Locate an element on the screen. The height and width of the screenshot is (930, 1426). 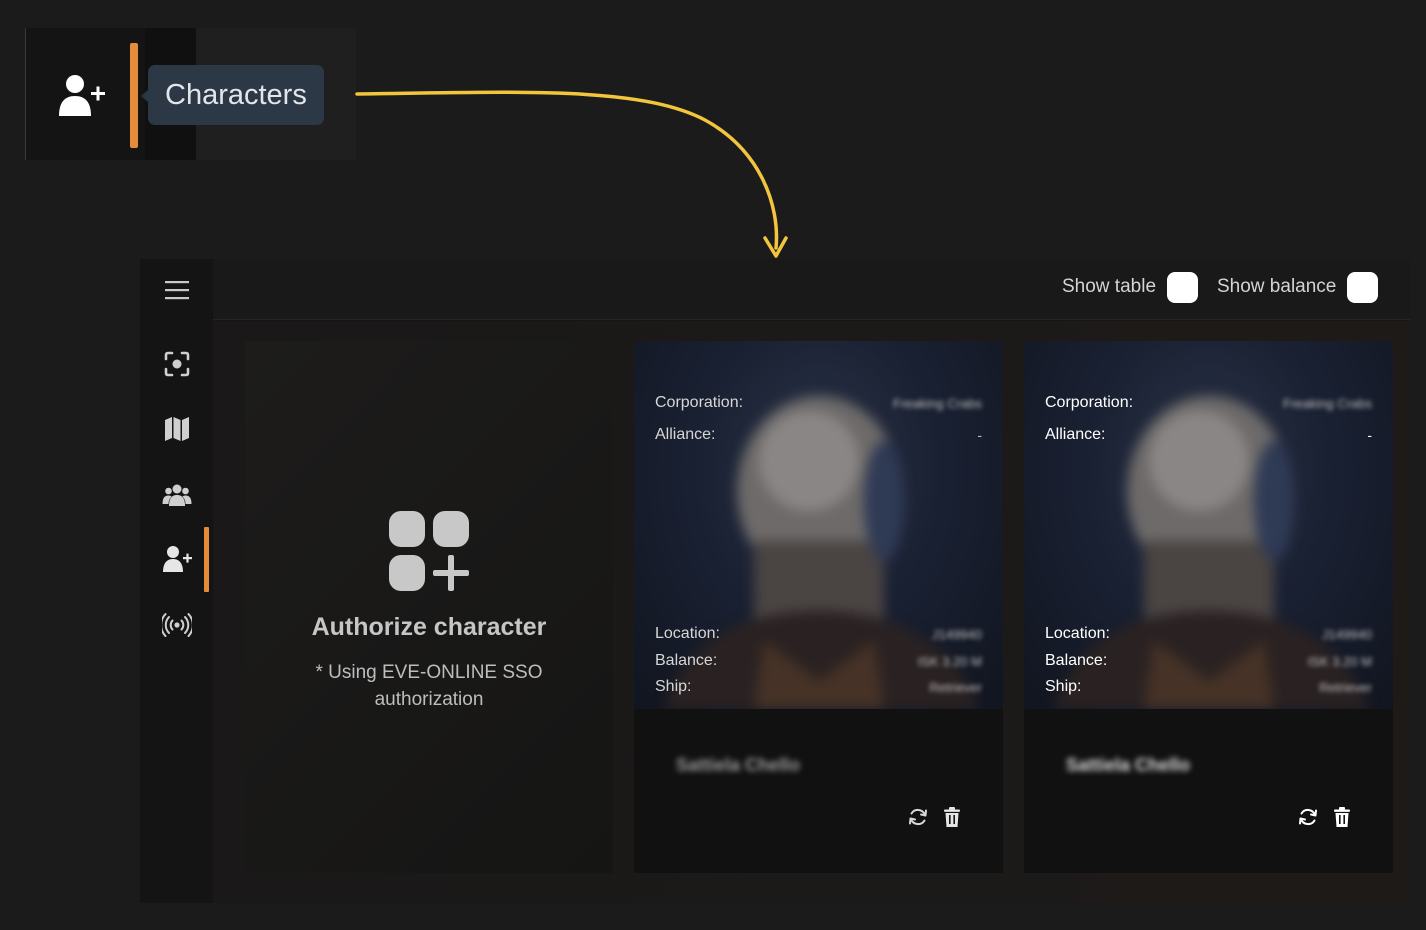
map-icon is located at coordinates (176, 429).